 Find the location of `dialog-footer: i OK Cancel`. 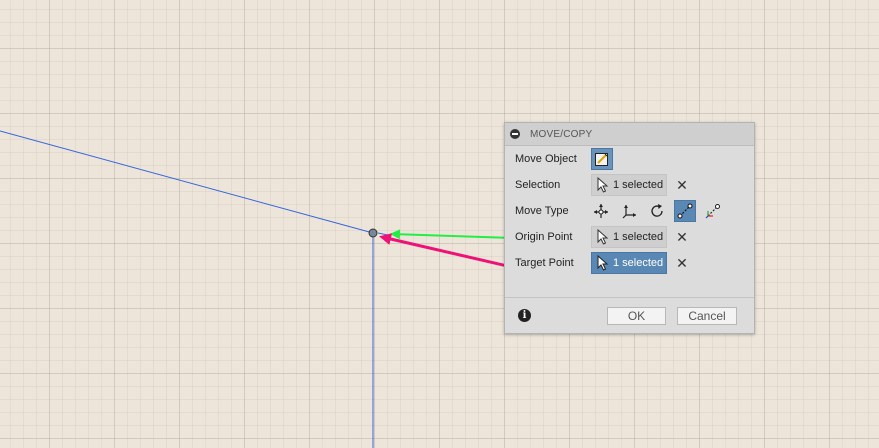

dialog-footer: i OK Cancel is located at coordinates (629, 315).